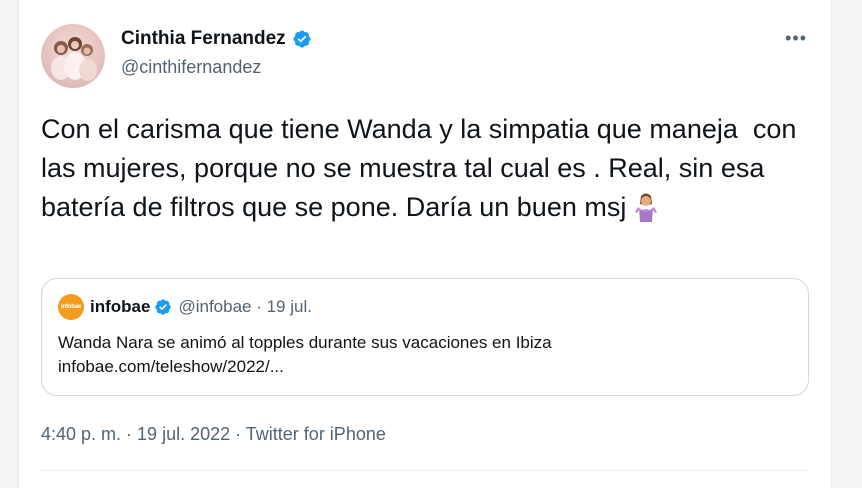 Image resolution: width=862 pixels, height=488 pixels. Describe the element at coordinates (191, 67) in the screenshot. I see `author-handle: @cinthifernandez` at that location.